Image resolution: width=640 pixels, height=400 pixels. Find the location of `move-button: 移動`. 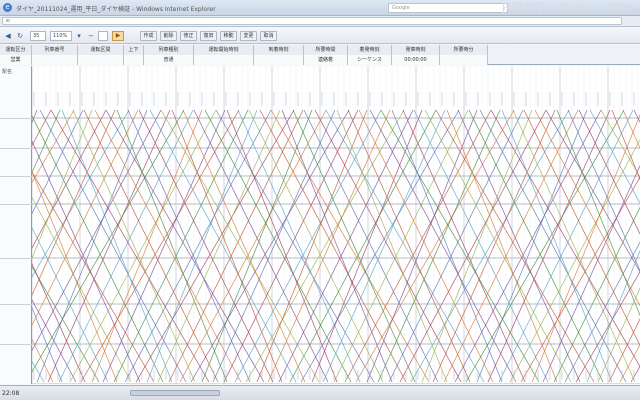

move-button: 移動 is located at coordinates (228, 36).